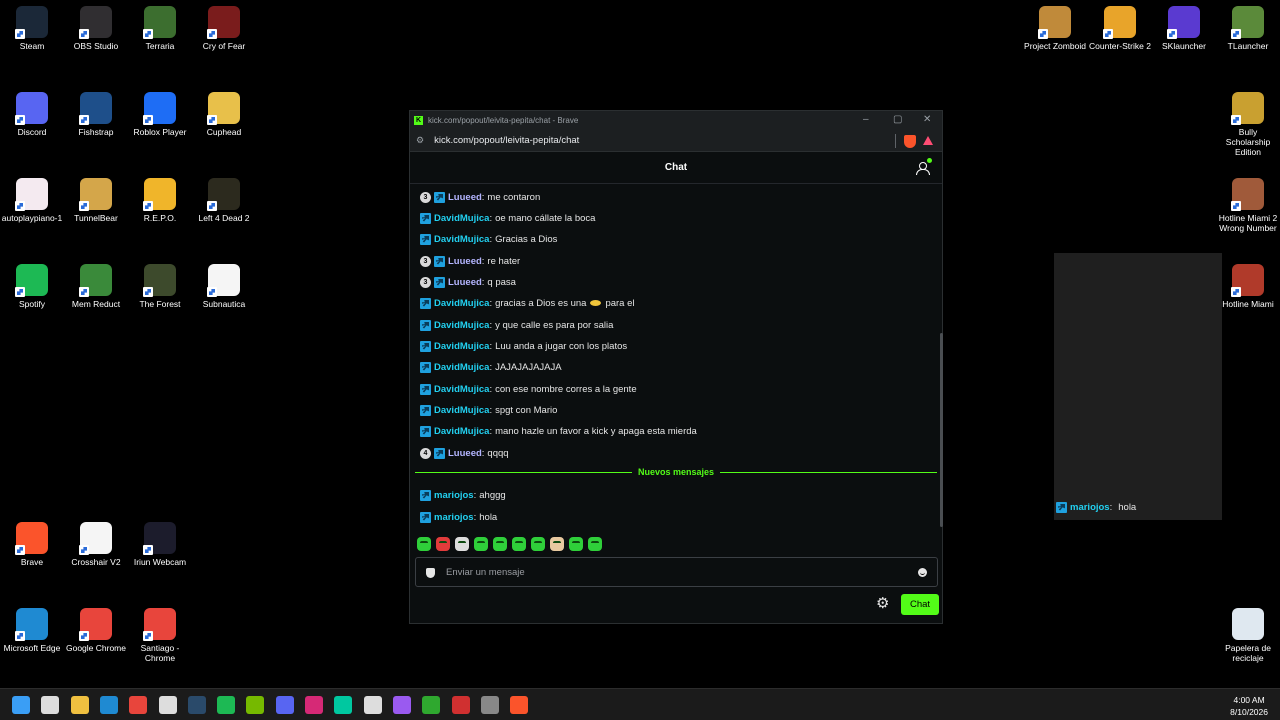  I want to click on users-icon, so click(923, 168).